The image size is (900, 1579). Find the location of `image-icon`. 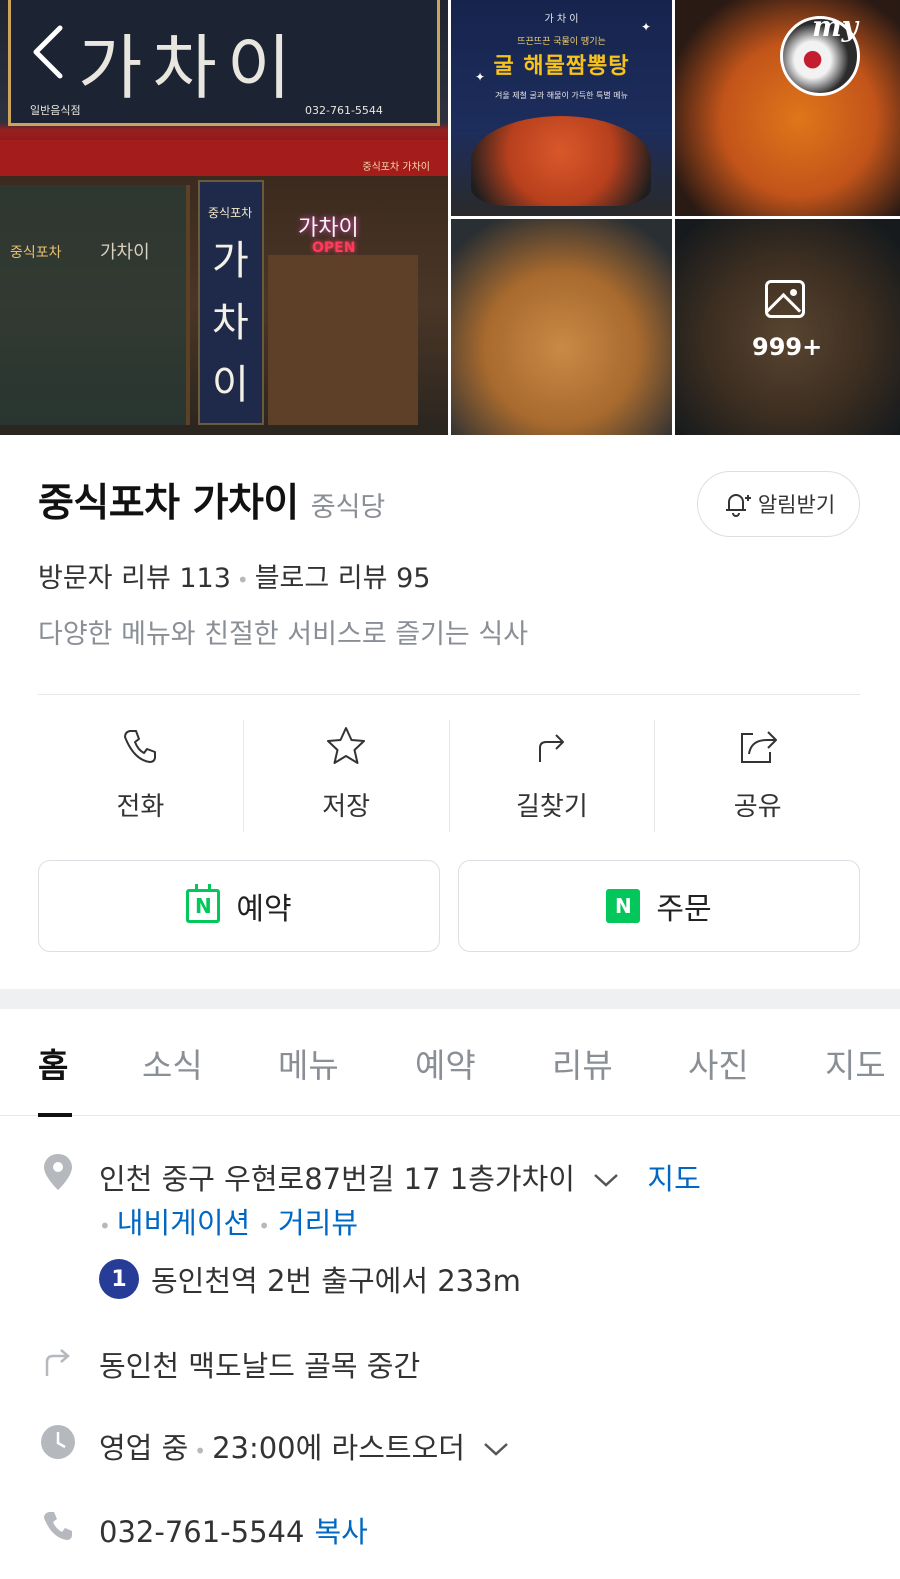

image-icon is located at coordinates (785, 299).